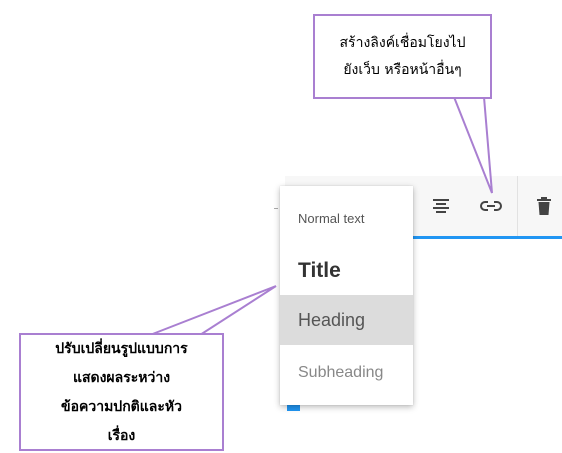 The width and height of the screenshot is (562, 453). Describe the element at coordinates (213, 310) in the screenshot. I see `style-callout-pointer` at that location.